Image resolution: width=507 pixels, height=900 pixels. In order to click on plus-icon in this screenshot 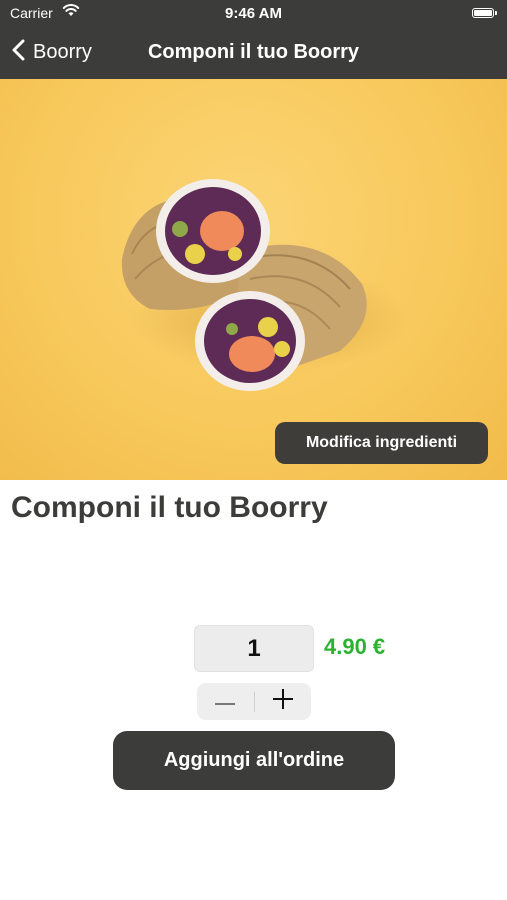, I will do `click(282, 701)`.